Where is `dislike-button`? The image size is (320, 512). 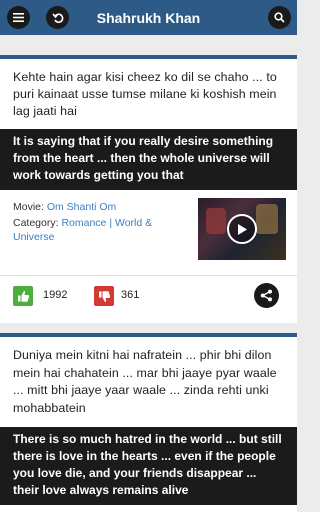 dislike-button is located at coordinates (104, 296).